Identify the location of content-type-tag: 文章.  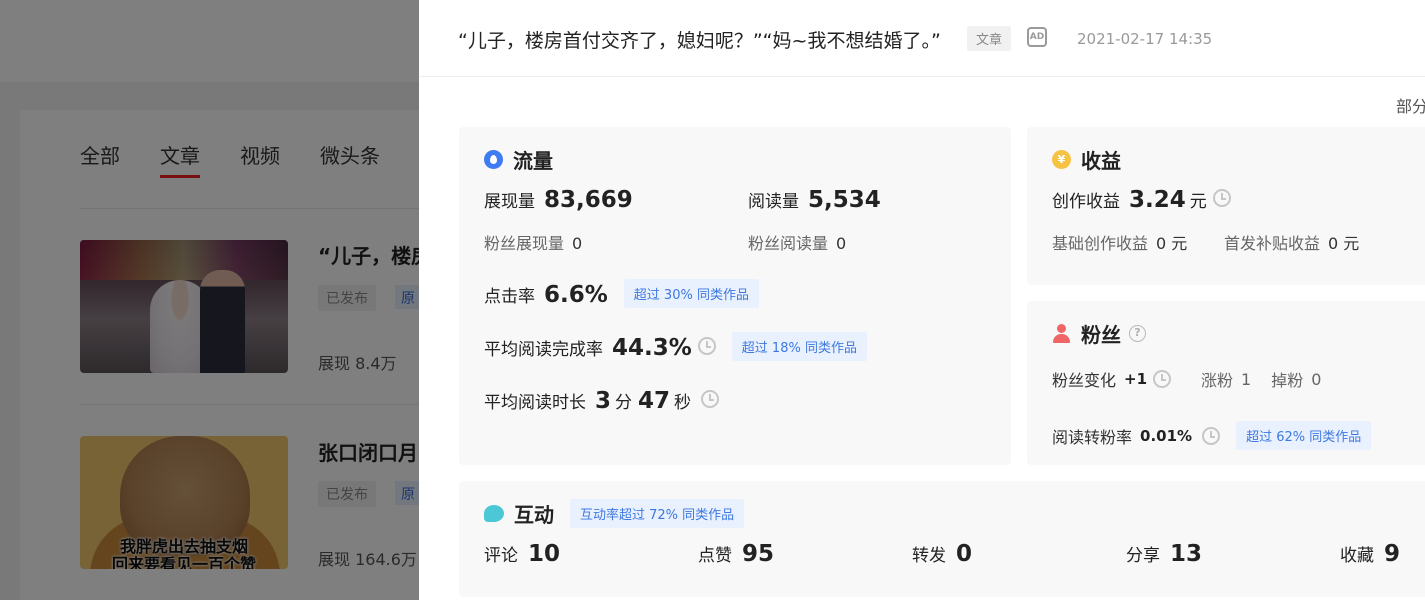
(989, 38).